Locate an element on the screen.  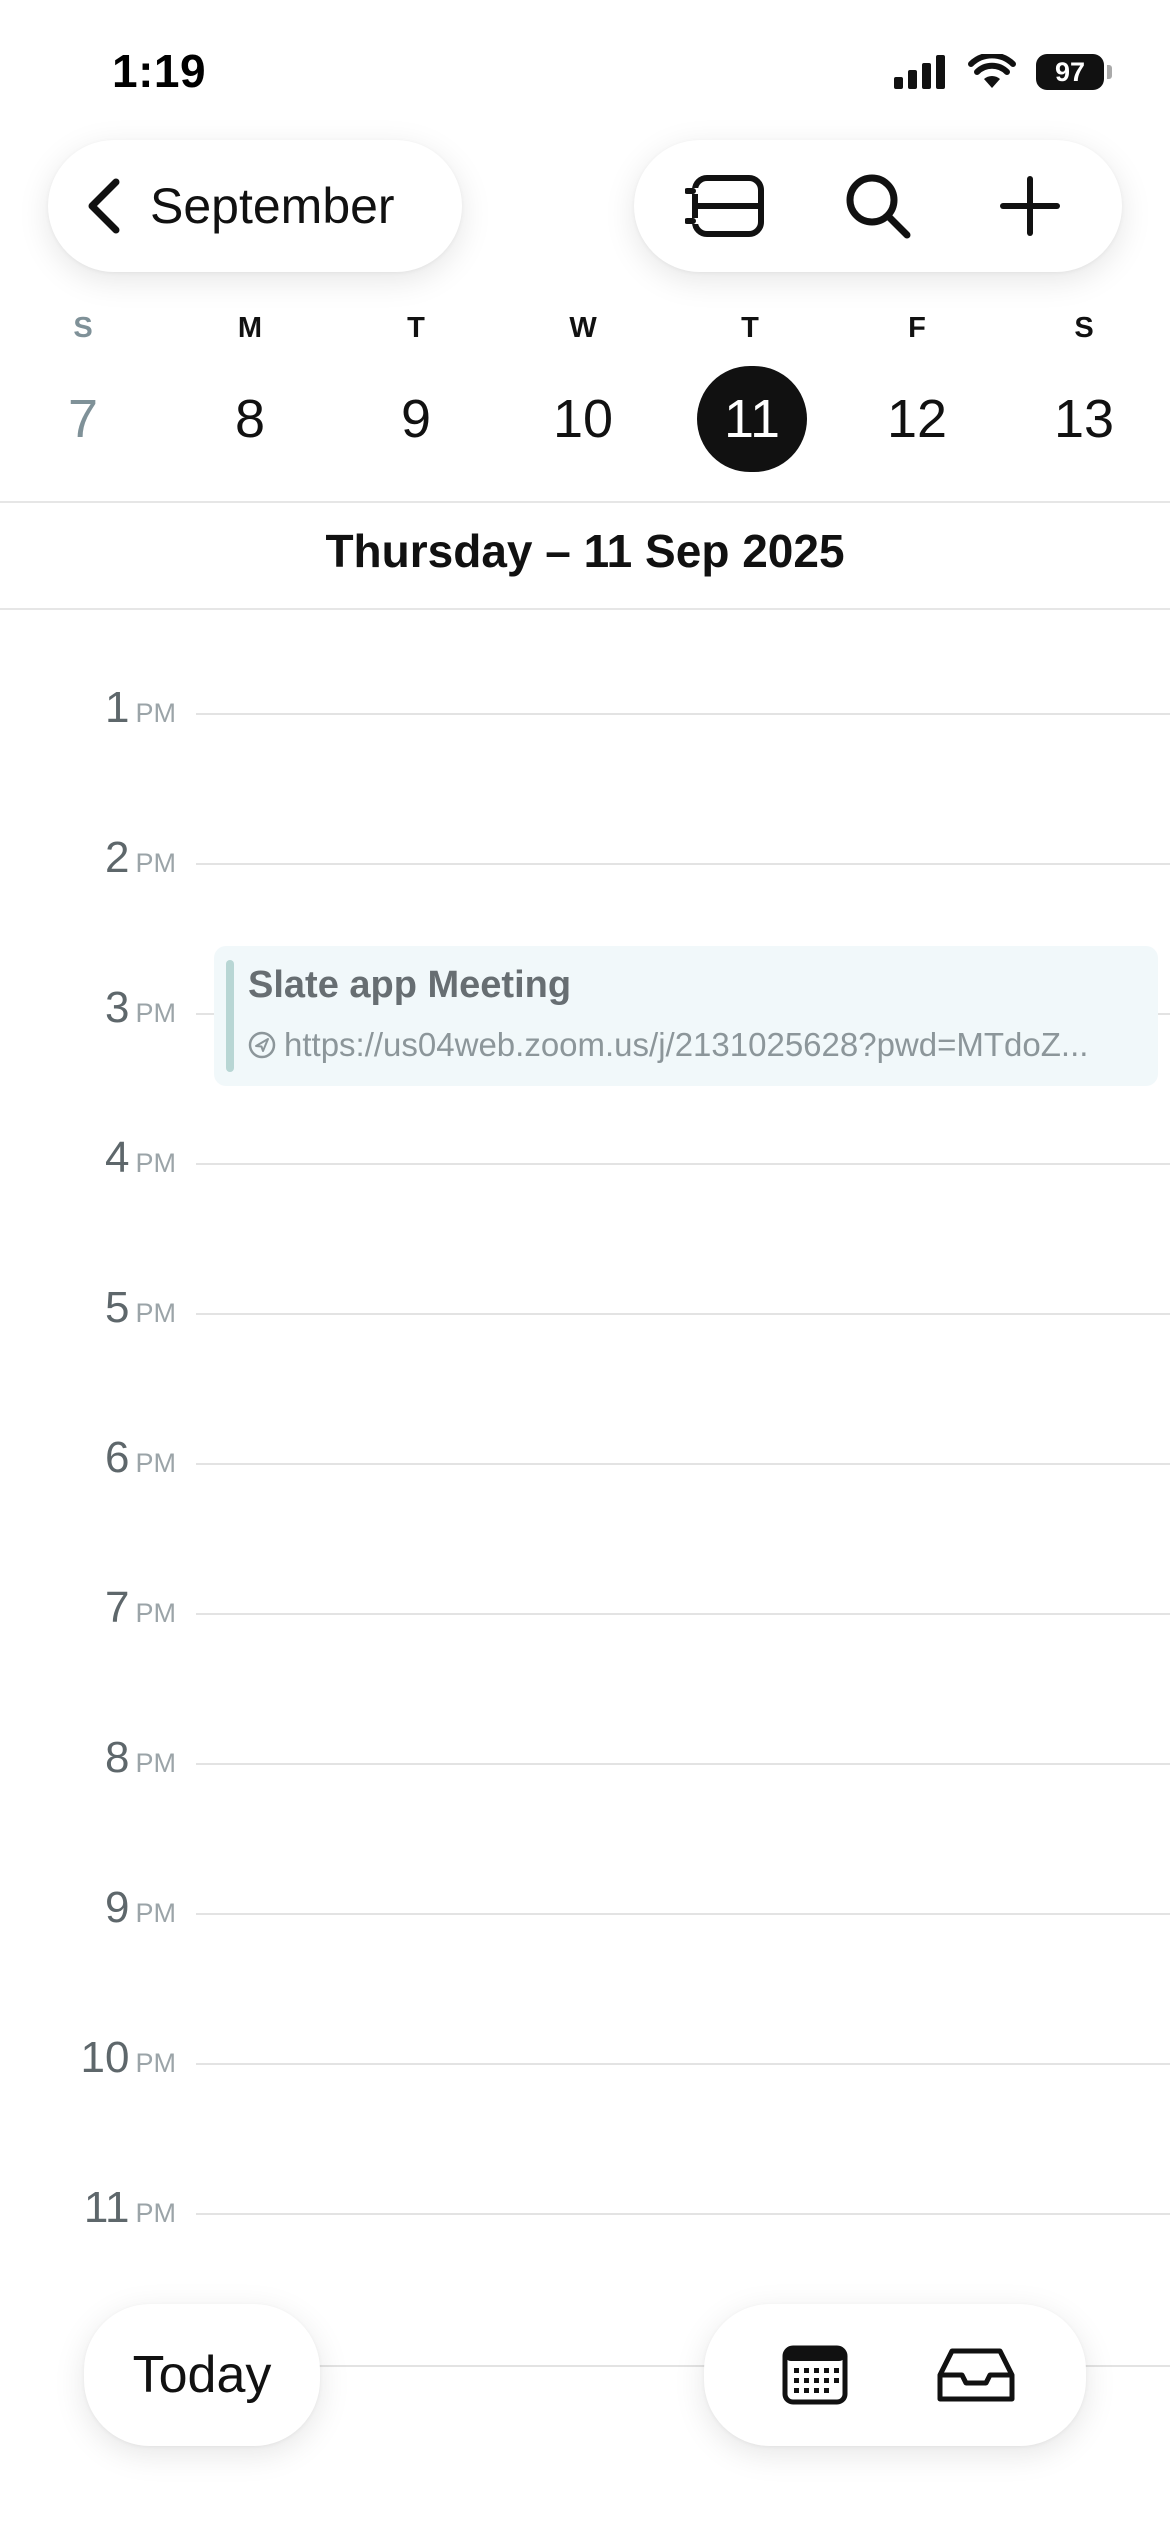
inbox-icon is located at coordinates (975, 2375).